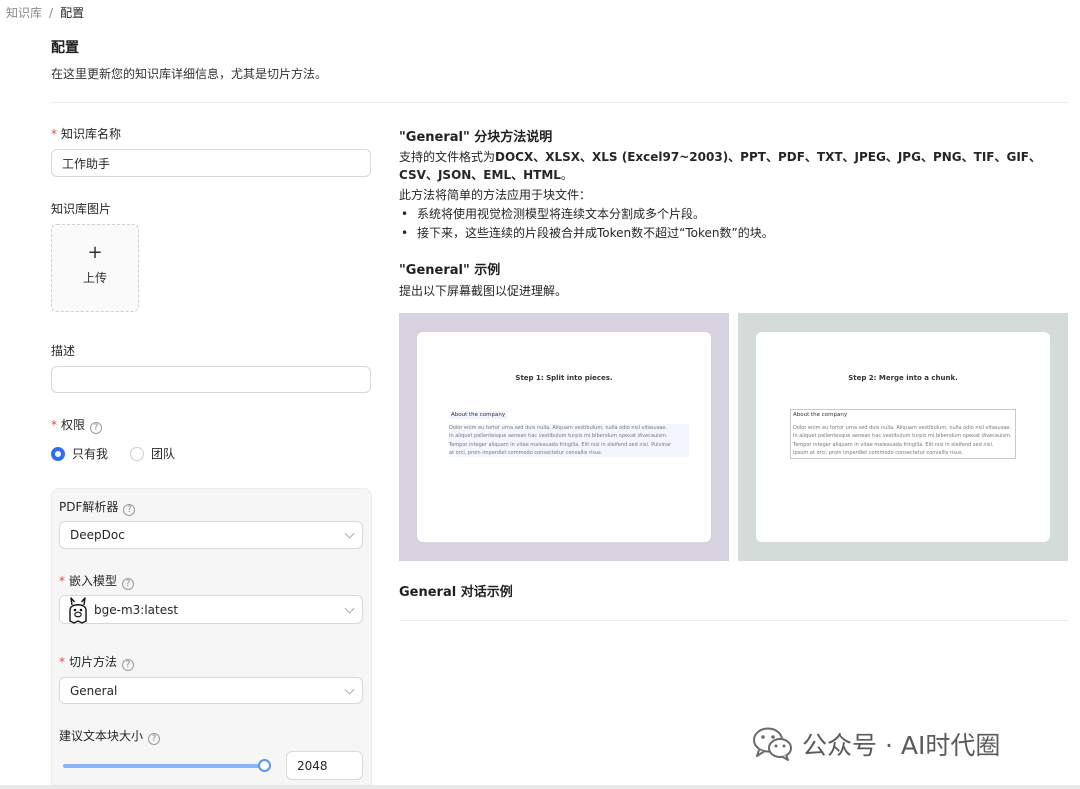  I want to click on chunk-size-label: 建议文本块大小?, so click(110, 736).